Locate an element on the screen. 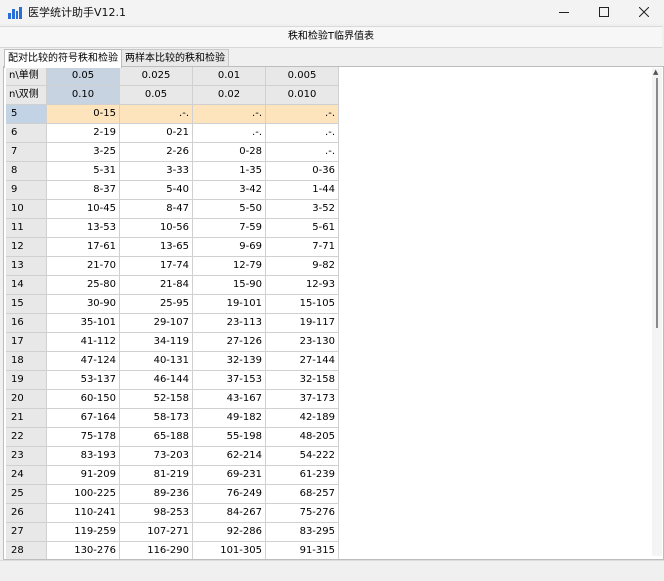 This screenshot has width=664, height=581. table-cell: 130-276 is located at coordinates (83, 550).